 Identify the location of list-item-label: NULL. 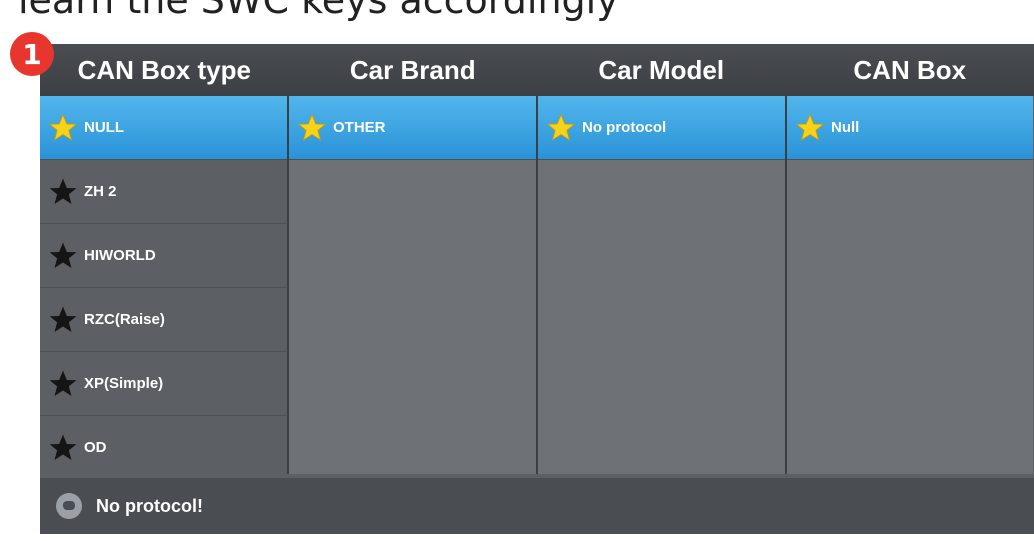
(104, 127).